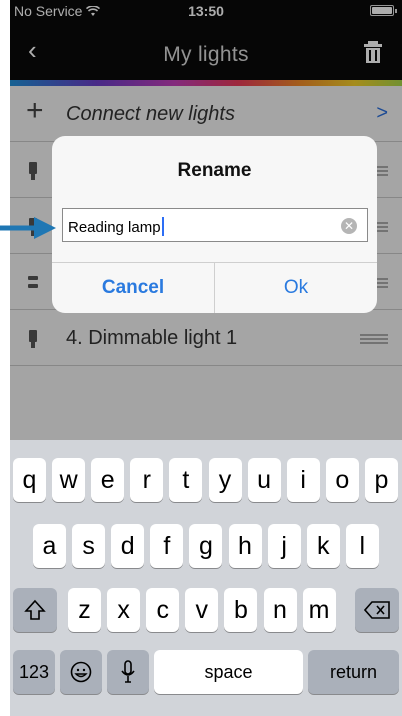 The height and width of the screenshot is (716, 402). I want to click on key-w: w, so click(69, 480).